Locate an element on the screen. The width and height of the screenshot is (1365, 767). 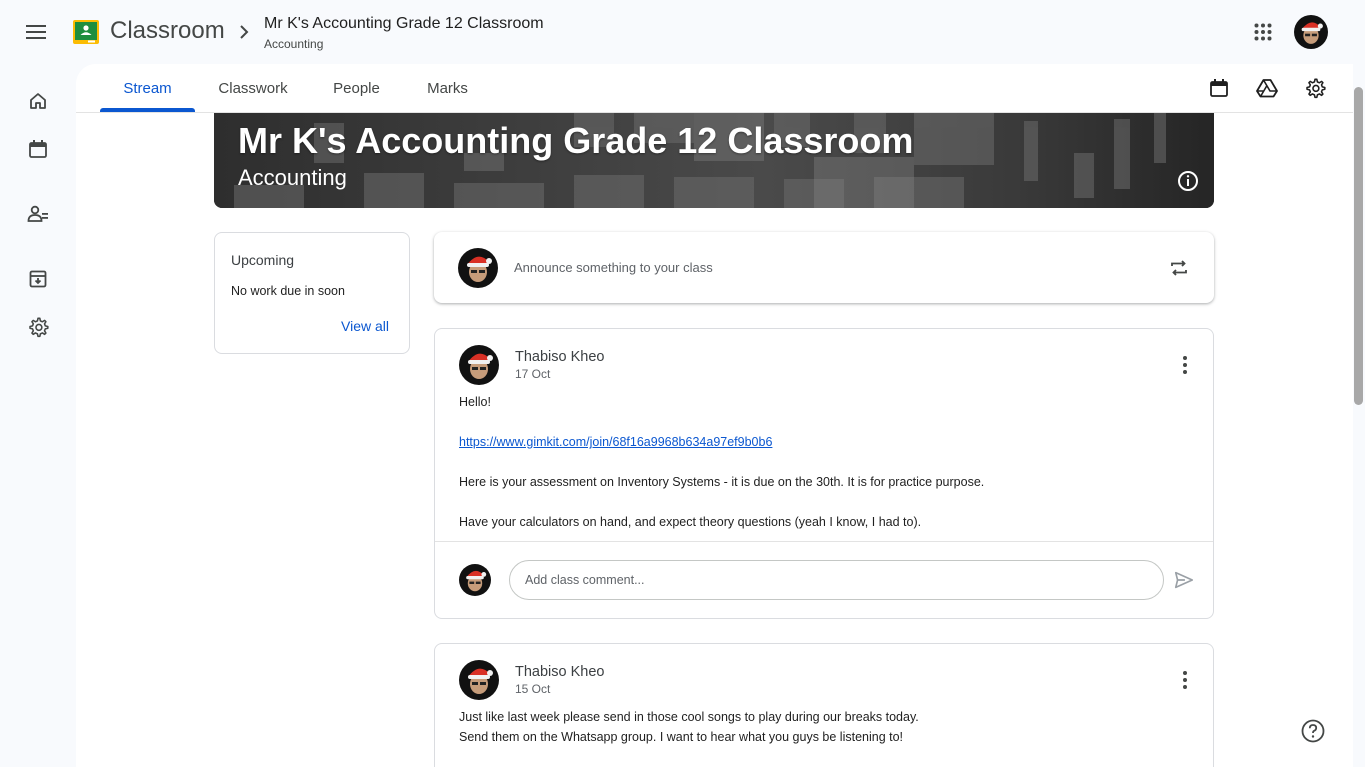
calendar-button is located at coordinates (1219, 88).